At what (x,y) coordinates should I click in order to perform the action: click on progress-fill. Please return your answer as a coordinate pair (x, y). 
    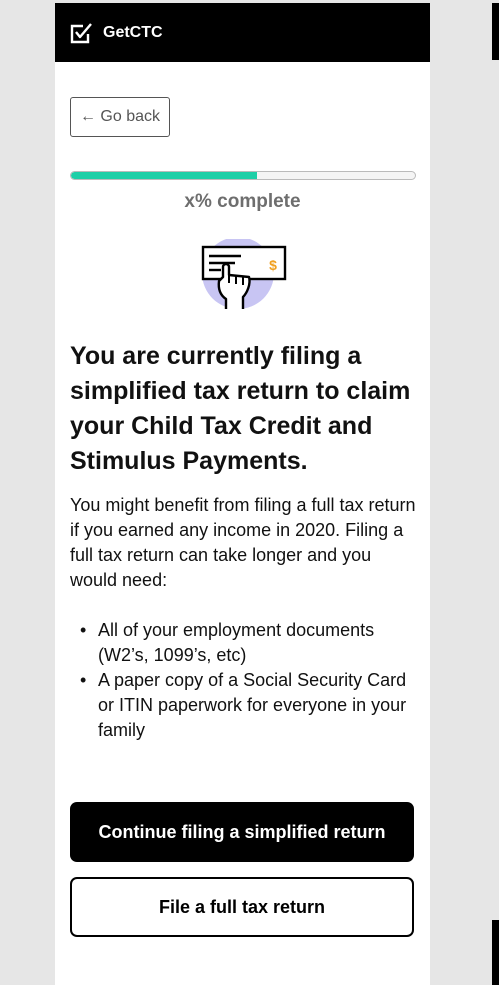
    Looking at the image, I should click on (164, 175).